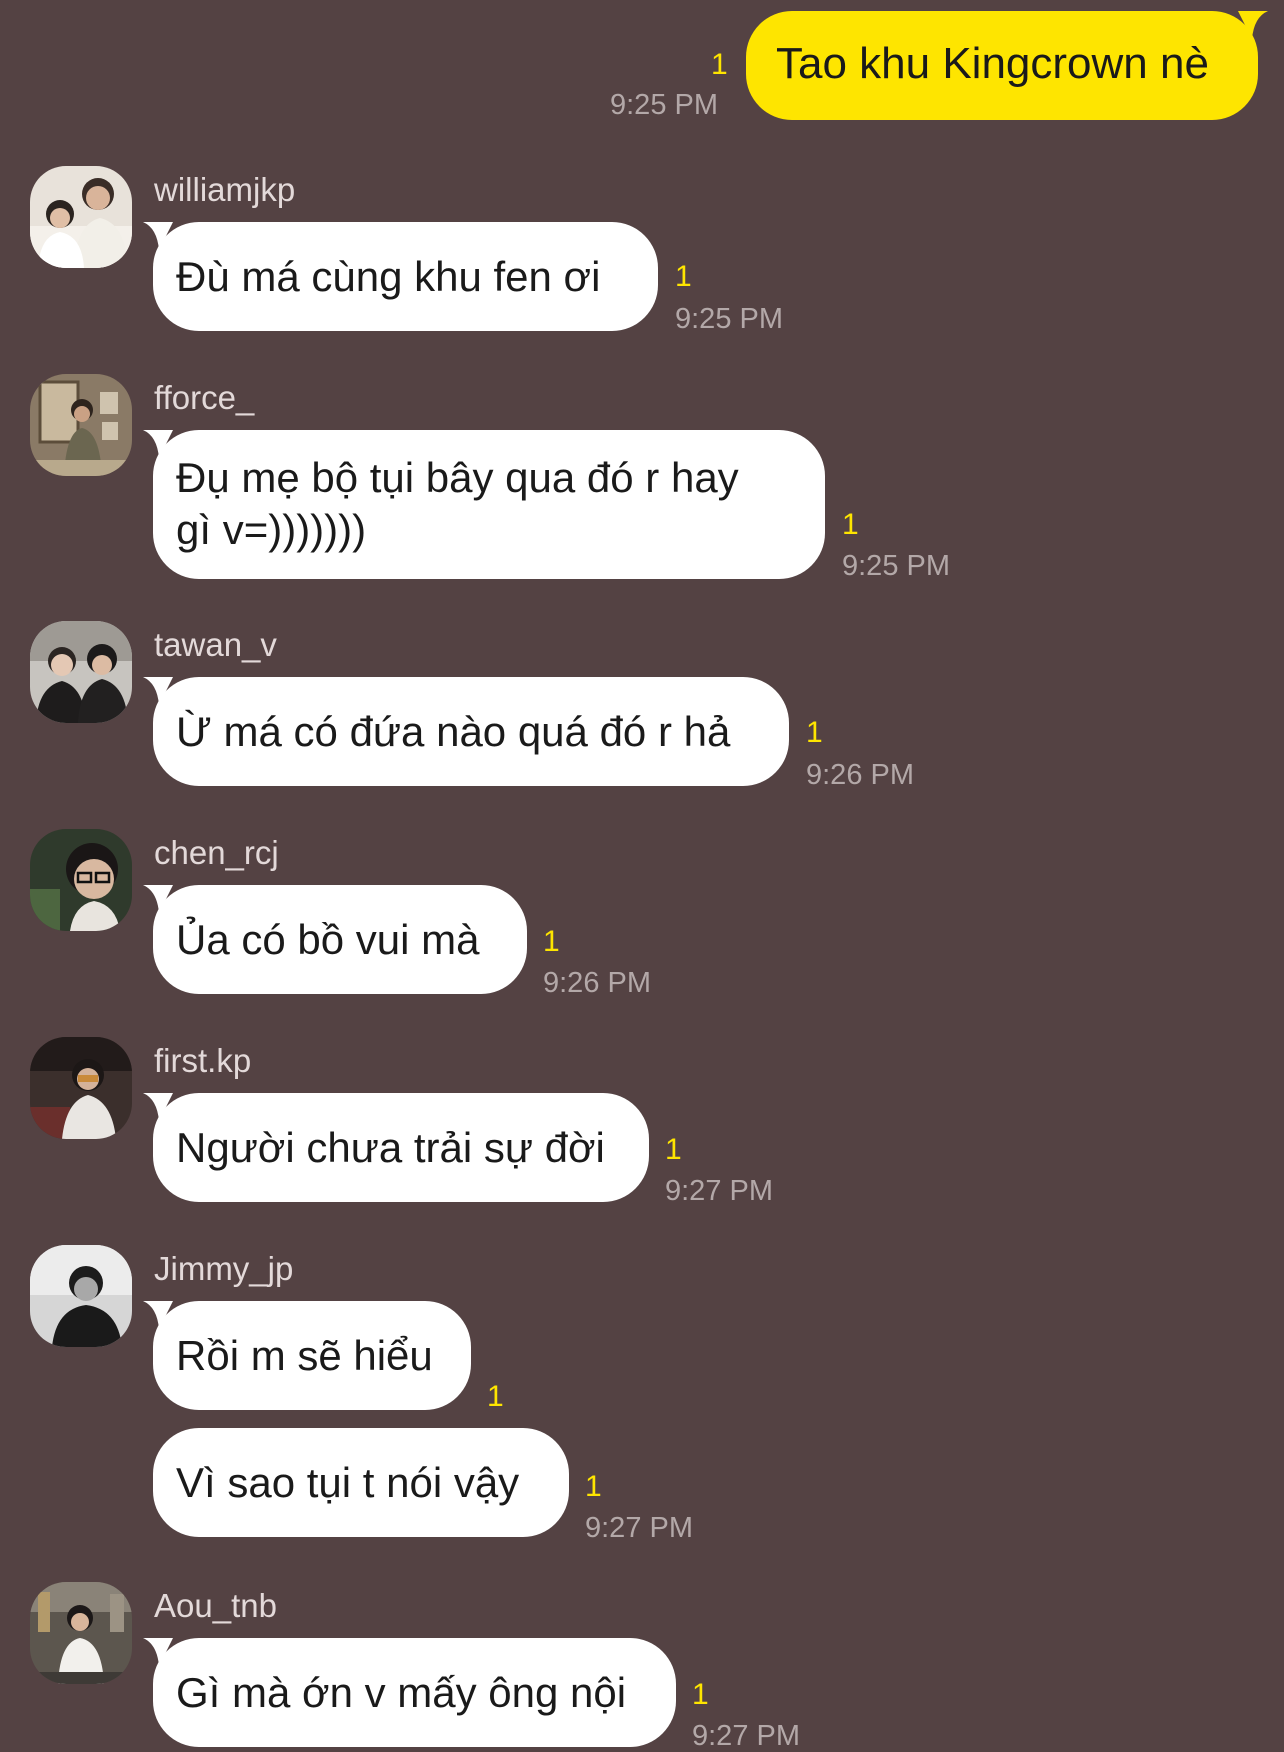 The height and width of the screenshot is (1752, 1284). Describe the element at coordinates (216, 852) in the screenshot. I see `sender-name: chen_rcj` at that location.